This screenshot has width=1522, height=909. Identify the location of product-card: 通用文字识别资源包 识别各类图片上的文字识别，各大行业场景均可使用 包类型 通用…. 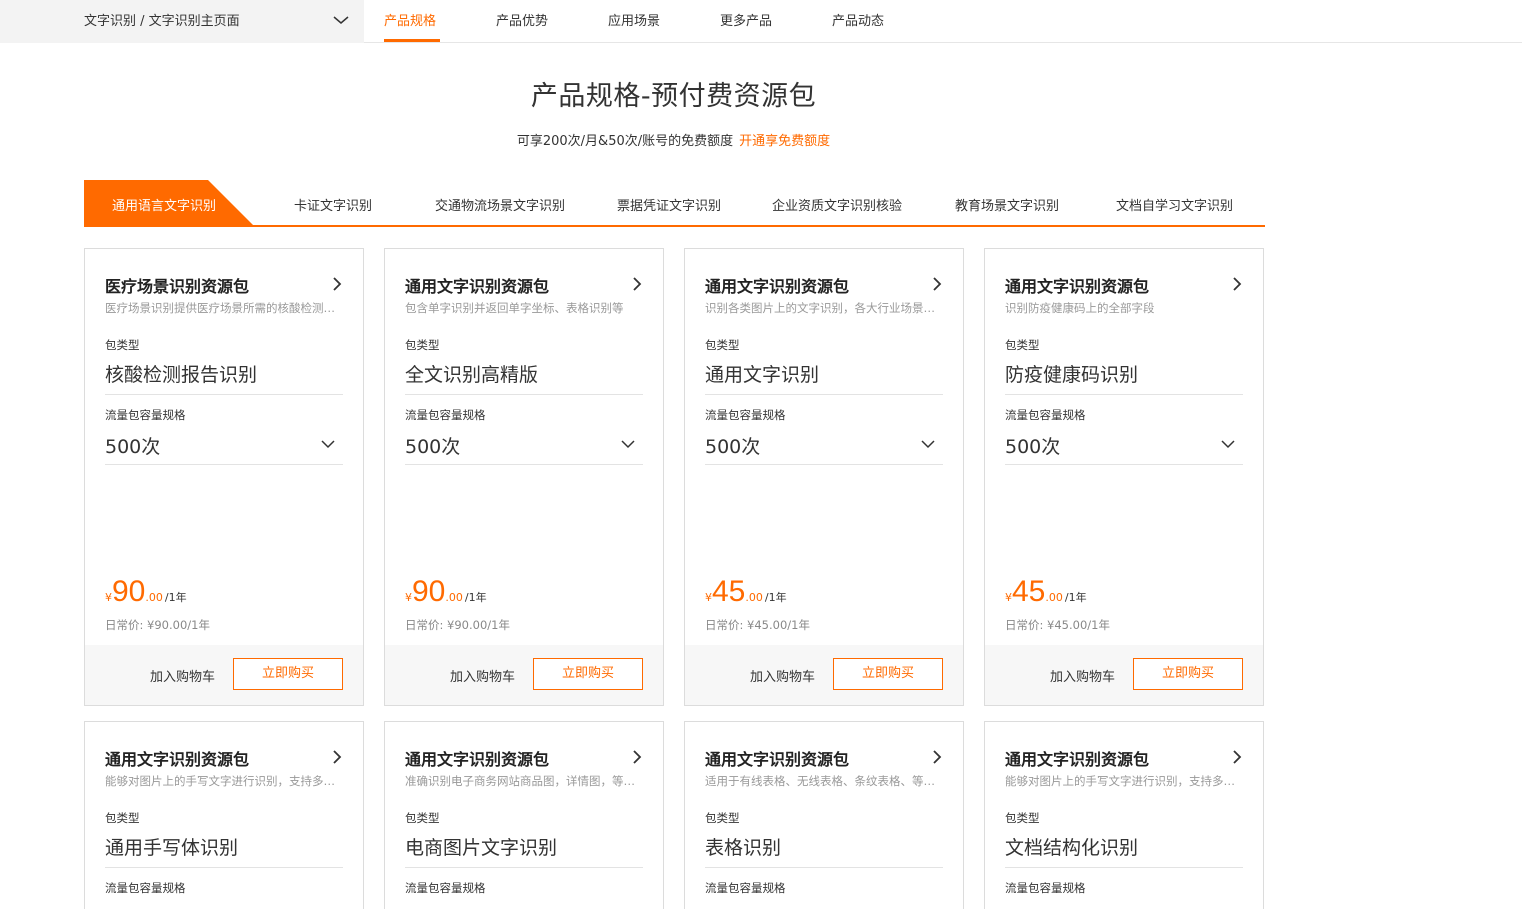
(824, 477).